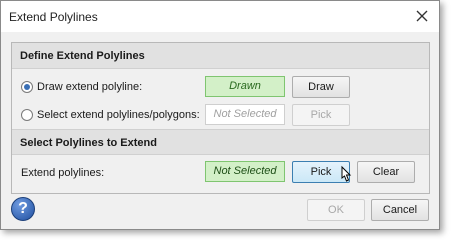  I want to click on select-extend-label: Select extend polylines/polygons:, so click(118, 115).